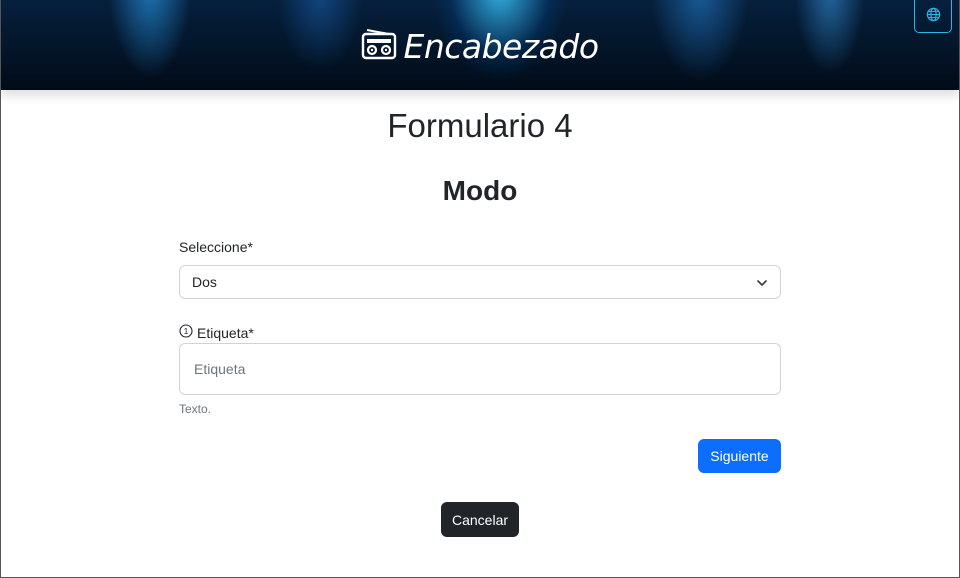  I want to click on globe-icon, so click(933, 16).